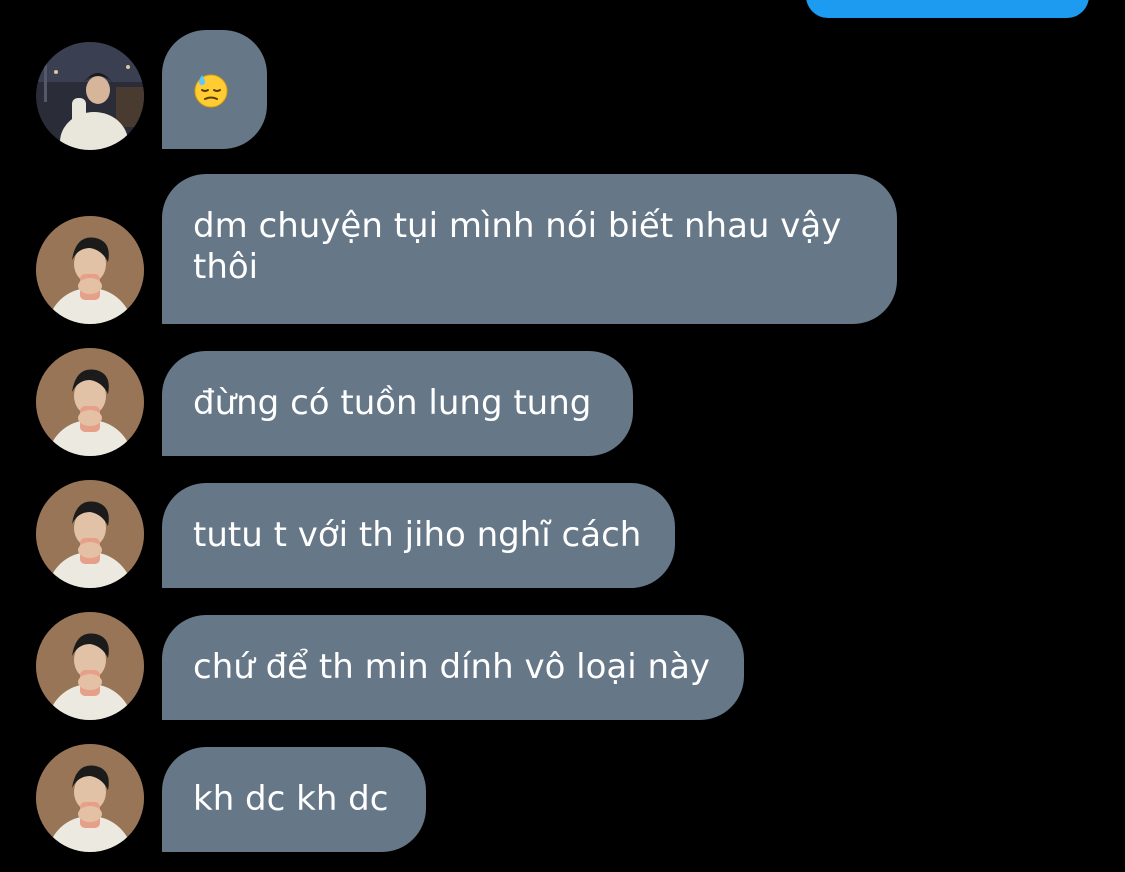 The height and width of the screenshot is (872, 1125). I want to click on message-bubble: kh dc kh dc, so click(294, 799).